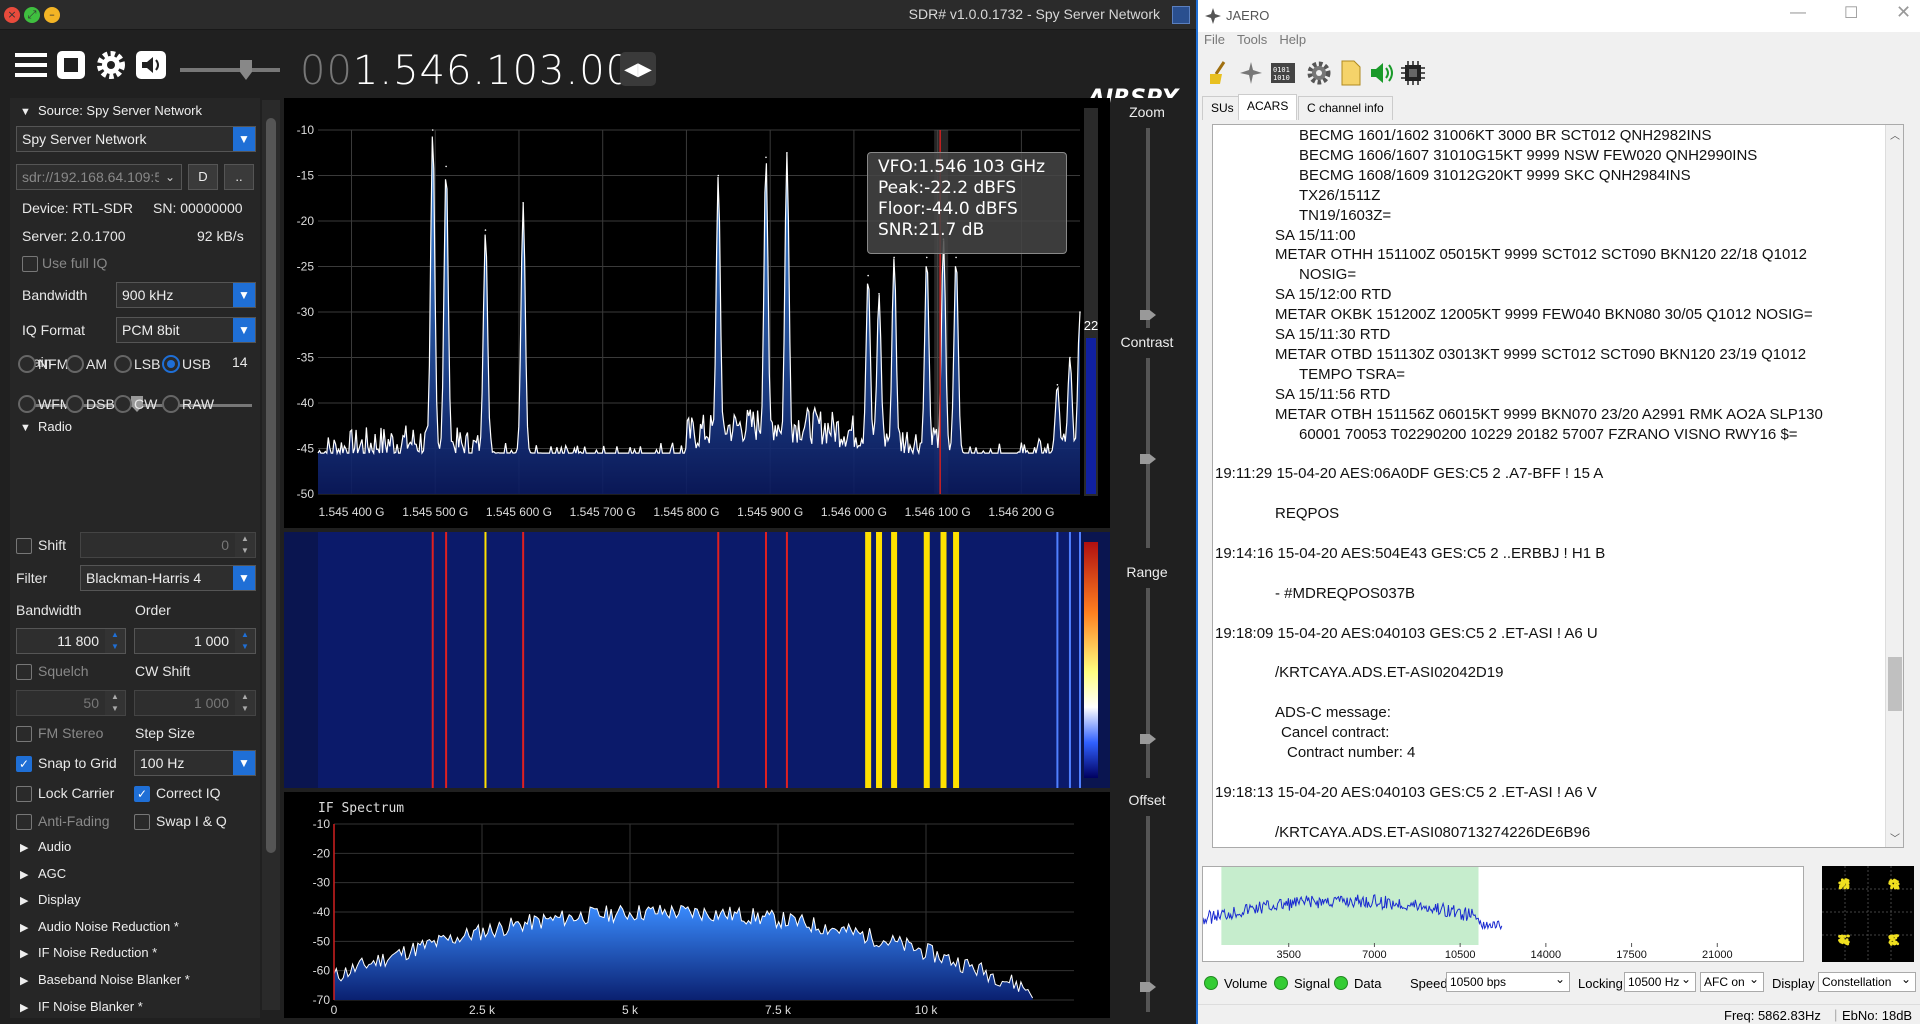  Describe the element at coordinates (27, 404) in the screenshot. I see `mode-radio-wfm` at that location.